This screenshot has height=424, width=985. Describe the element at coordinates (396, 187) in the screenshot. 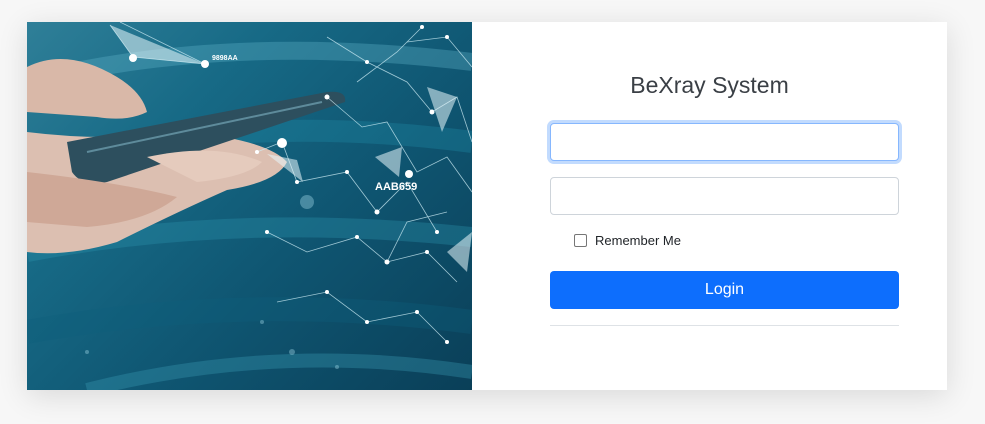

I see `hero-tag-large: AAB659` at that location.